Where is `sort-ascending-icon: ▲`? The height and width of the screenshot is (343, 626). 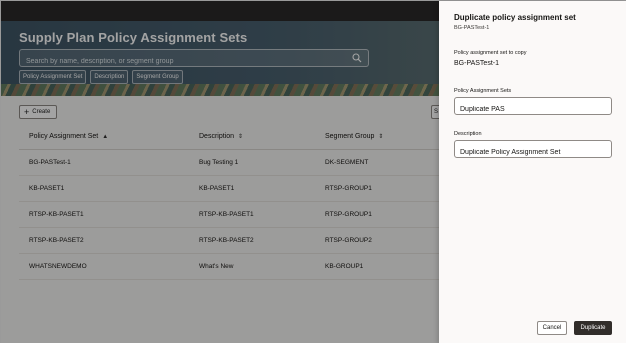
sort-ascending-icon: ▲ is located at coordinates (105, 137).